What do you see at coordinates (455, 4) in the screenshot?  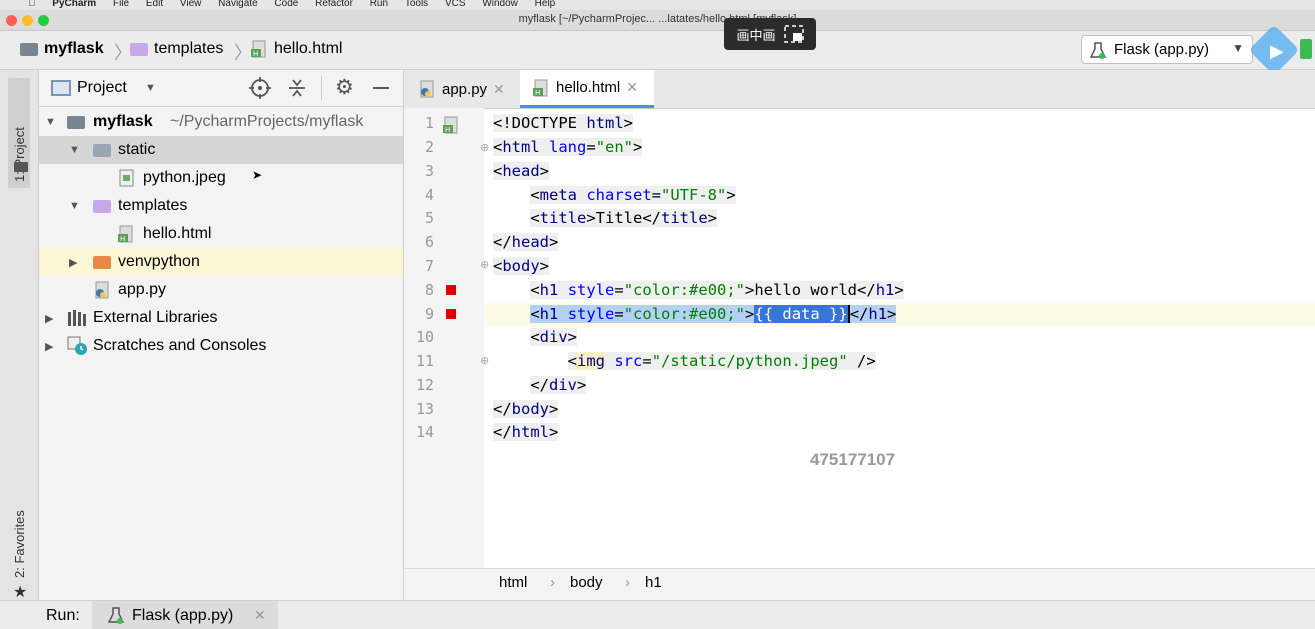 I see `menu-vcs: VCS` at bounding box center [455, 4].